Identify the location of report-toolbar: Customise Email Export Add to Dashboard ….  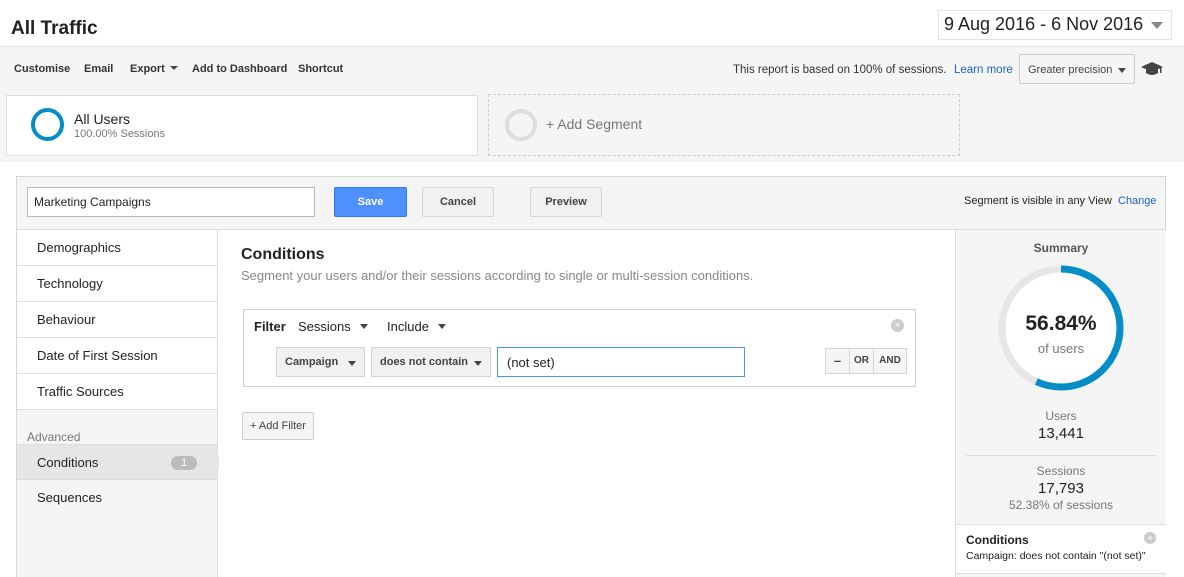
(592, 68).